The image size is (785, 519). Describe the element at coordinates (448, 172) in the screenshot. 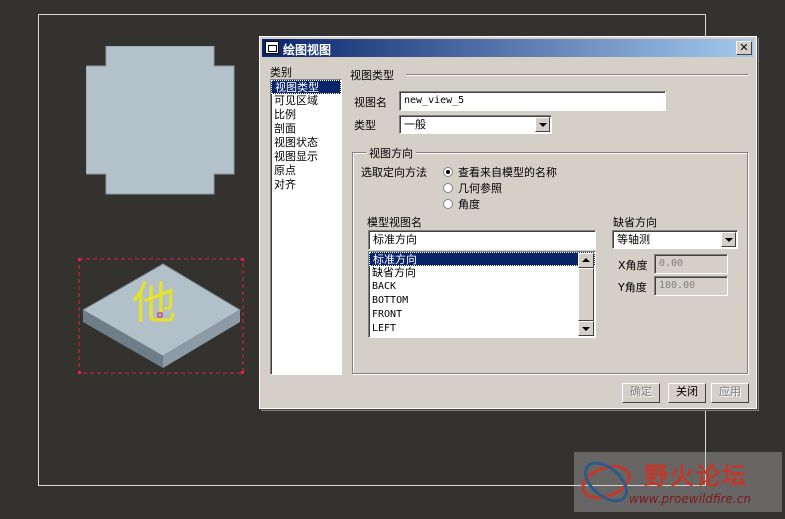

I see `radio-checked-icon` at that location.